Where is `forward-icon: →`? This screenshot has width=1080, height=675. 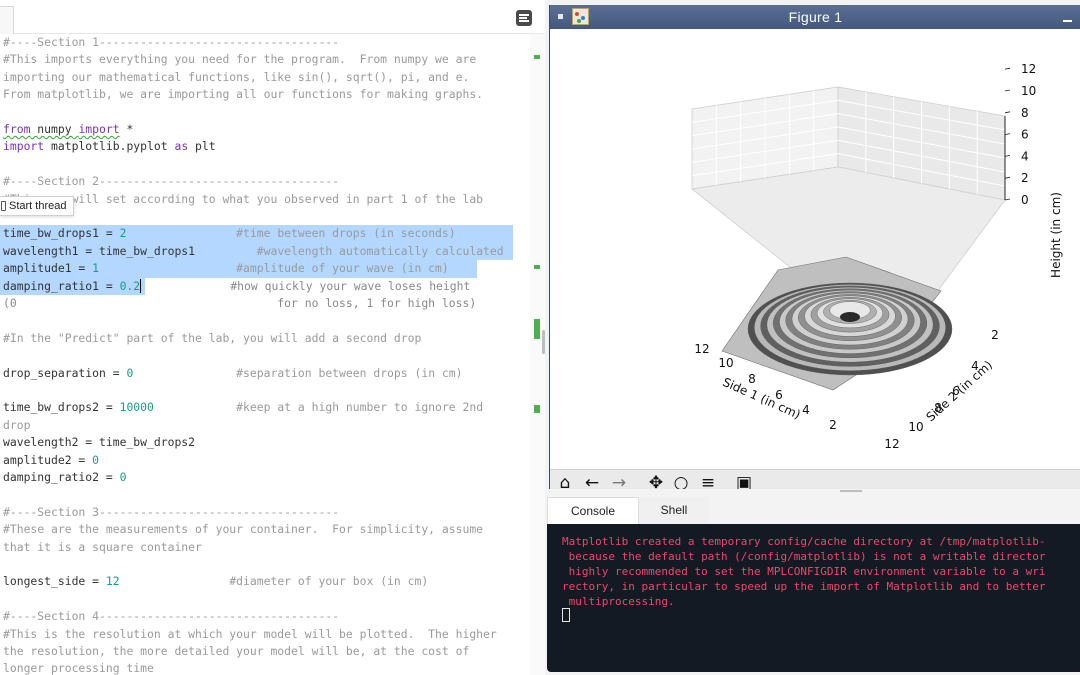
forward-icon: → is located at coordinates (619, 481).